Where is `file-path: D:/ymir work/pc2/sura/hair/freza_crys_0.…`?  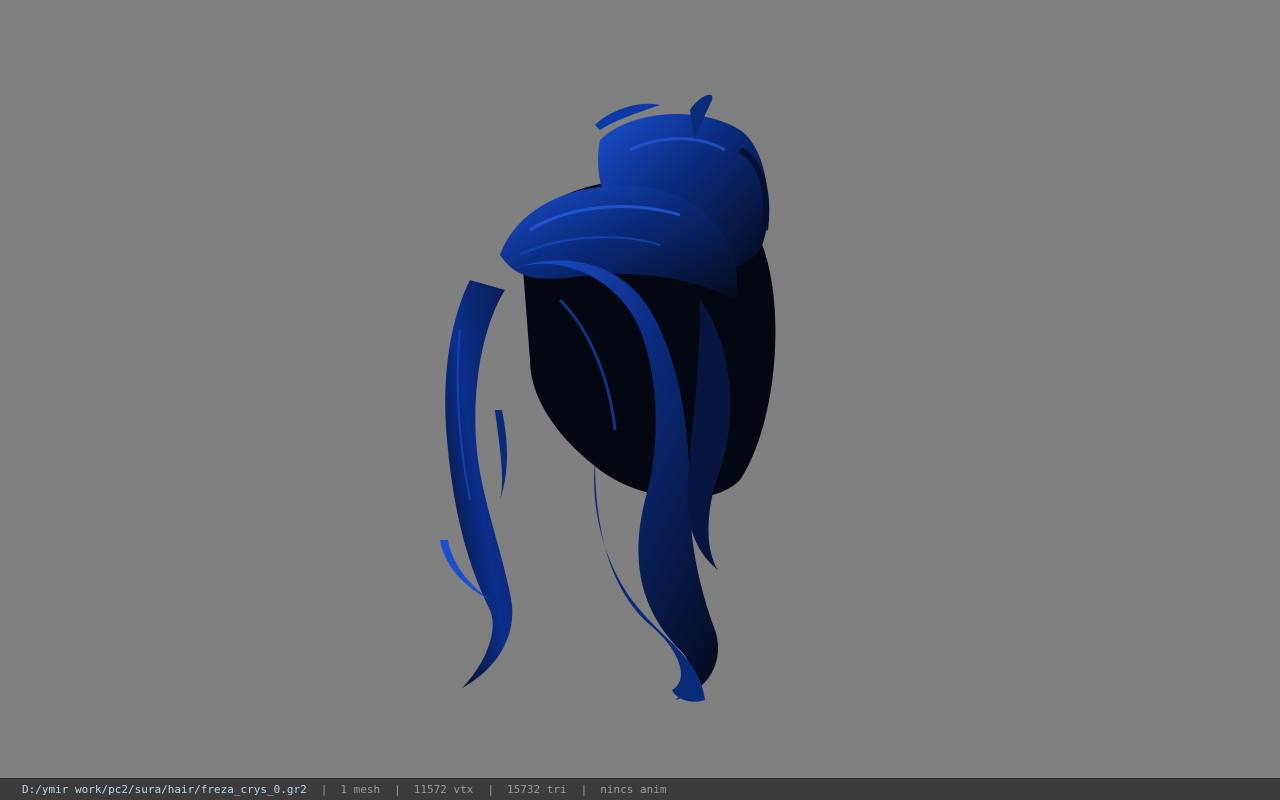 file-path: D:/ymir work/pc2/sura/hair/freza_crys_0.… is located at coordinates (164, 789).